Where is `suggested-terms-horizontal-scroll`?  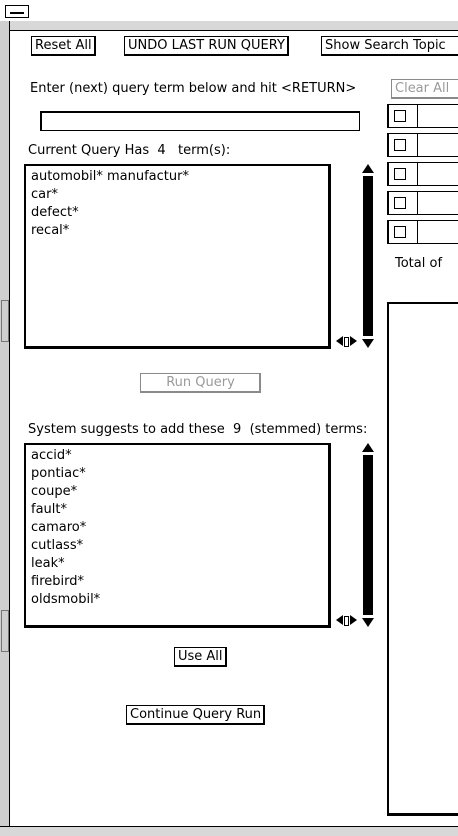 suggested-terms-horizontal-scroll is located at coordinates (347, 620).